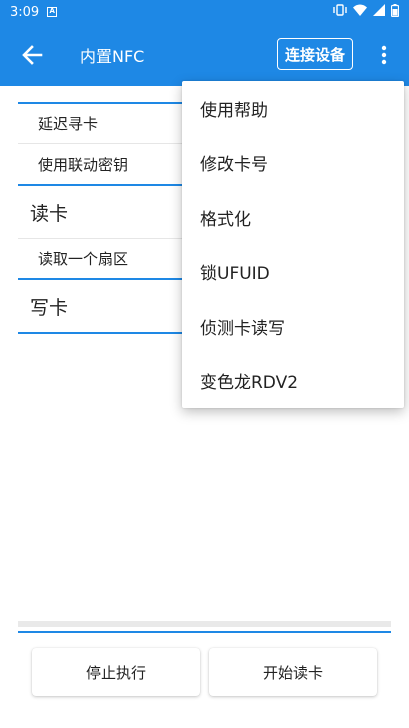 The height and width of the screenshot is (728, 409). What do you see at coordinates (293, 217) in the screenshot?
I see `menu-item-format: 格式化` at bounding box center [293, 217].